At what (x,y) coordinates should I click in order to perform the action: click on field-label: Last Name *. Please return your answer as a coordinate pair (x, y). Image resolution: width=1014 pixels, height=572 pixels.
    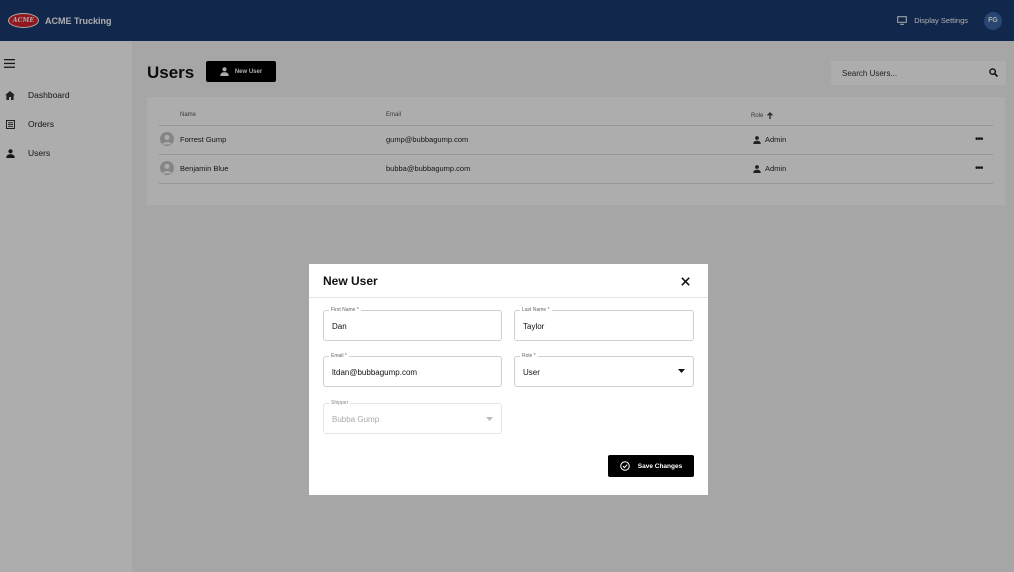
    Looking at the image, I should click on (536, 310).